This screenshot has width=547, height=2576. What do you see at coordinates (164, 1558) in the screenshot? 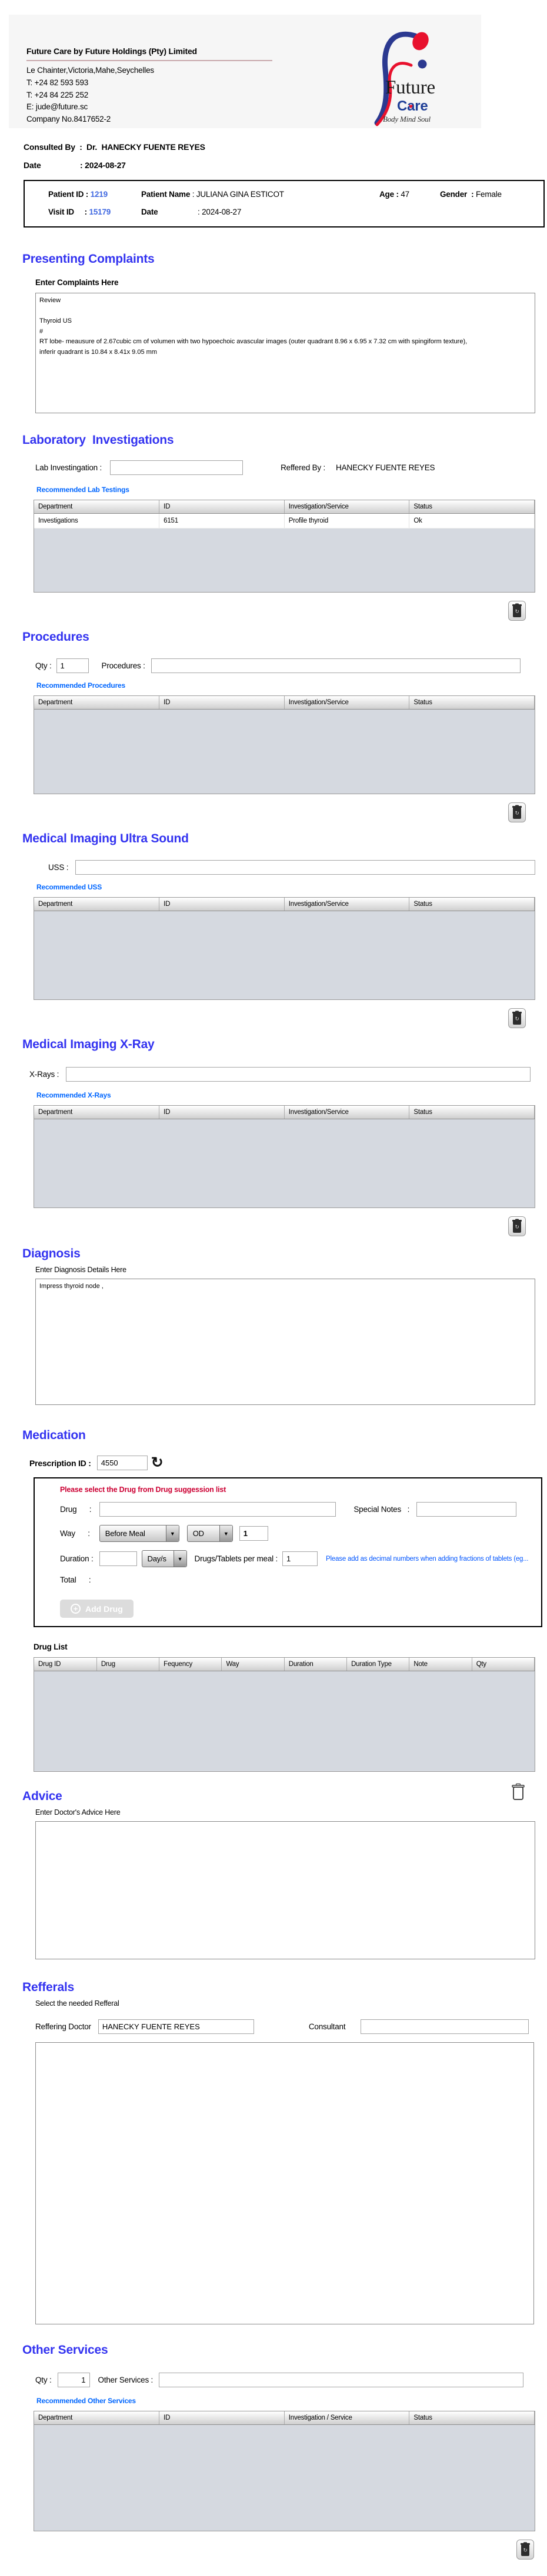
I see `duration-unit-select: Day/s ▼` at bounding box center [164, 1558].